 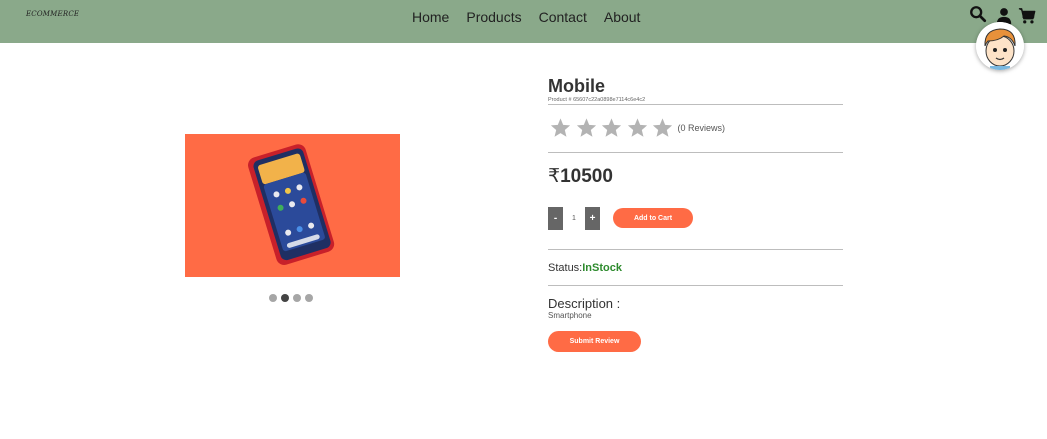 I want to click on avatar-face-icon, so click(x=1000, y=46).